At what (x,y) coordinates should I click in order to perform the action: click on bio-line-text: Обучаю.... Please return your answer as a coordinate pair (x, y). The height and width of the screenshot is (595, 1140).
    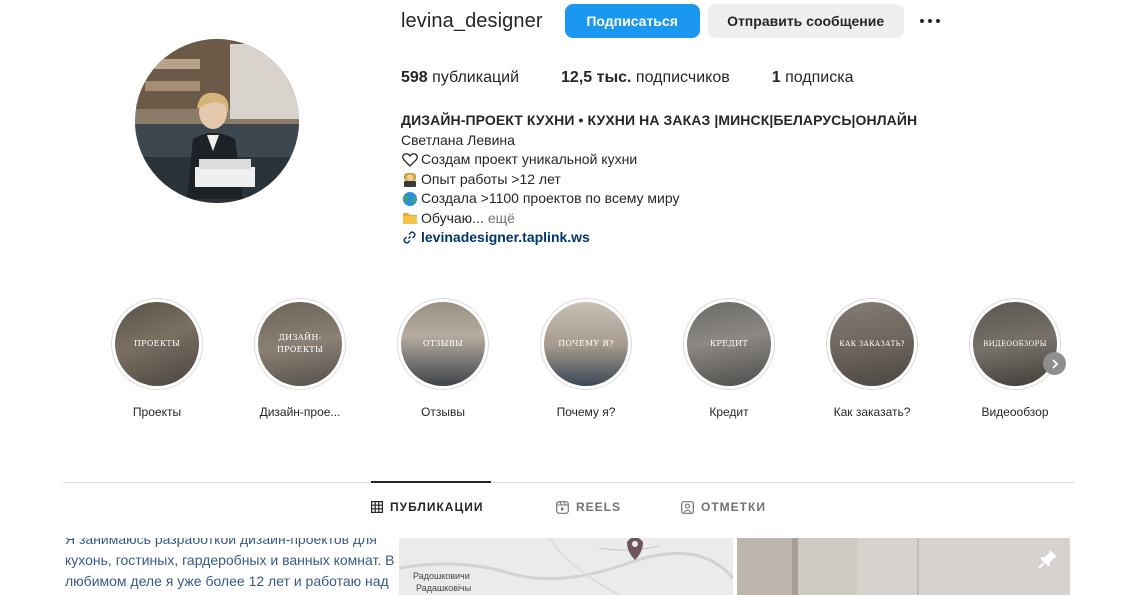
    Looking at the image, I should click on (452, 217).